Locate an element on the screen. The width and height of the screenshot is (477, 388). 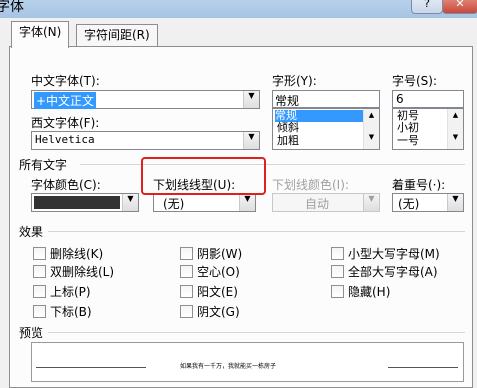
western-font-value: Helvetica is located at coordinates (65, 139).